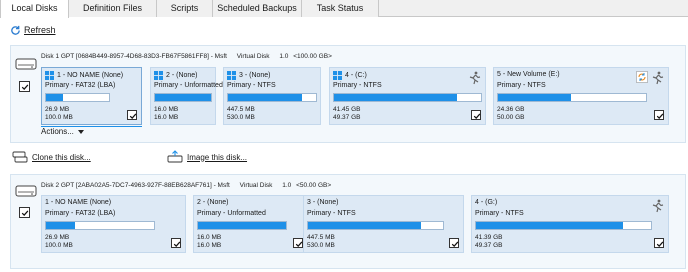 This screenshot has width=688, height=272. I want to click on tab-scheduled-backups: Scheduled Backups, so click(257, 8).